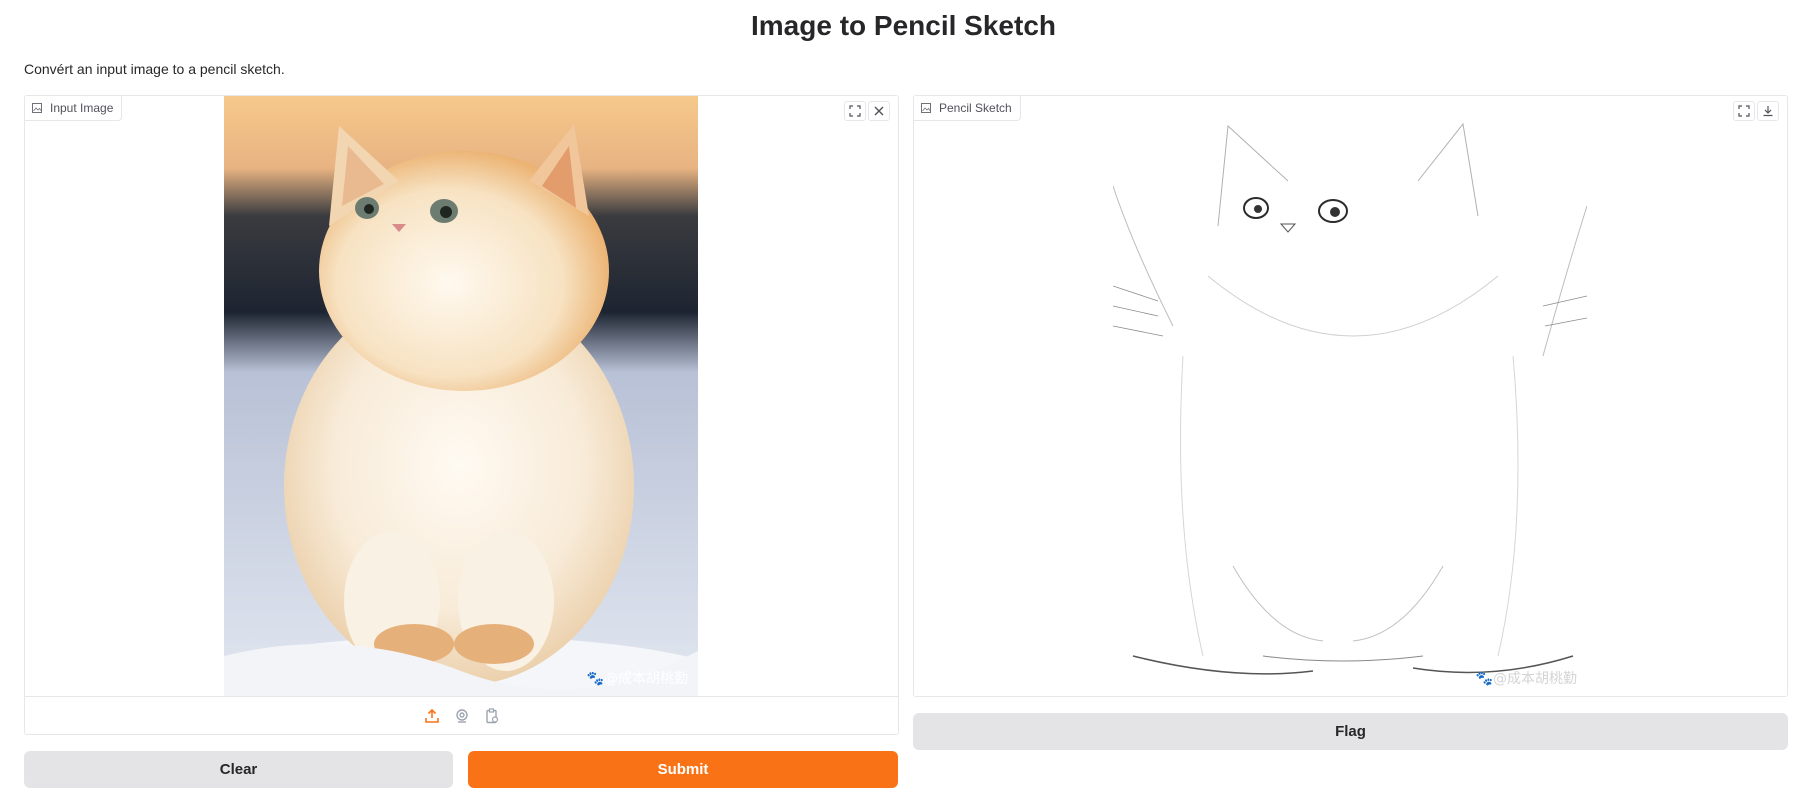  I want to click on close-icon, so click(879, 111).